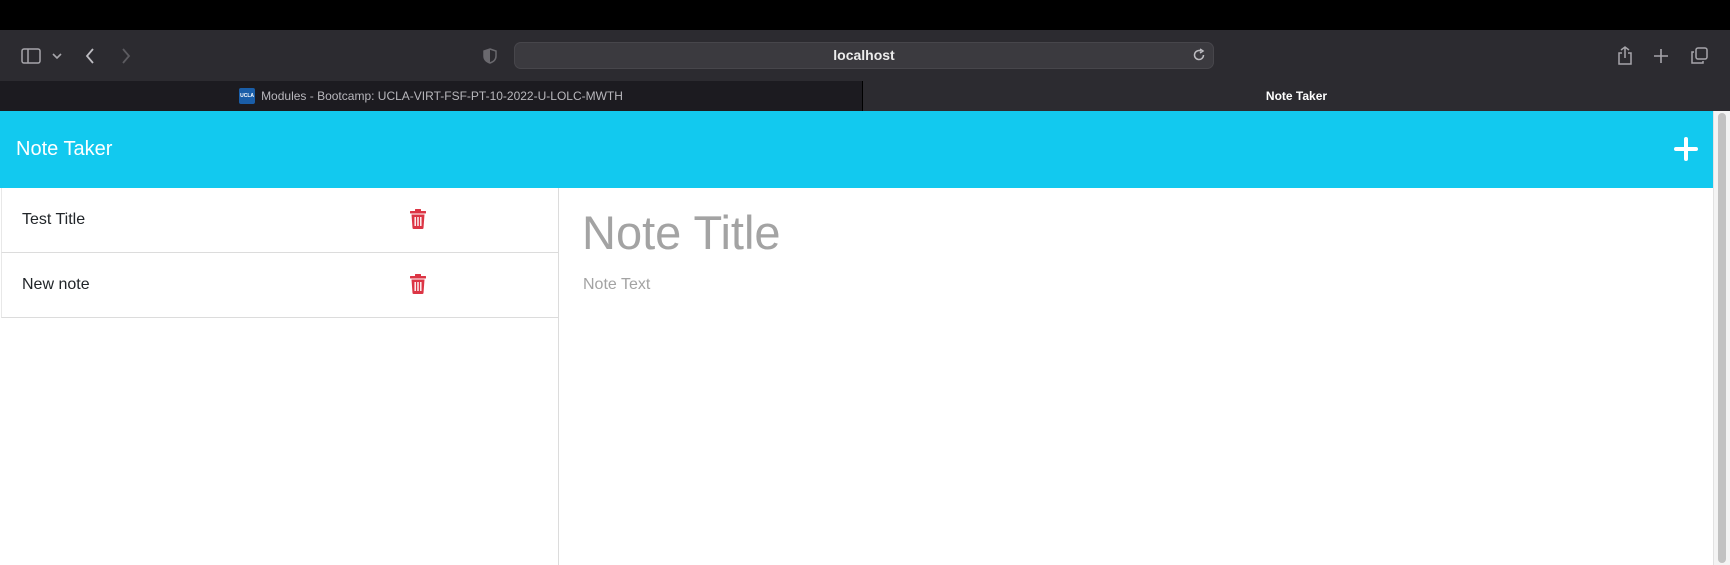 The width and height of the screenshot is (1730, 565). I want to click on plus-icon, so click(1686, 149).